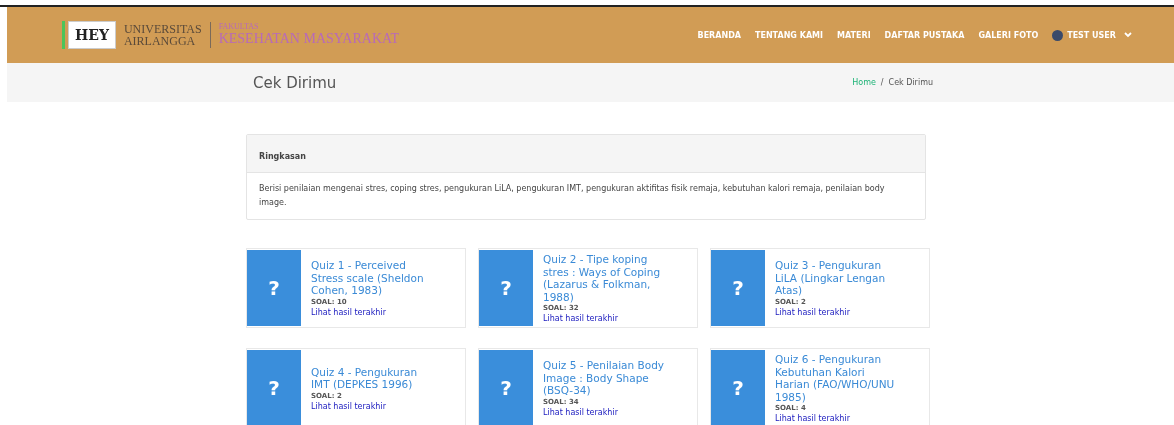  I want to click on site-logo: HEY, so click(92, 35).